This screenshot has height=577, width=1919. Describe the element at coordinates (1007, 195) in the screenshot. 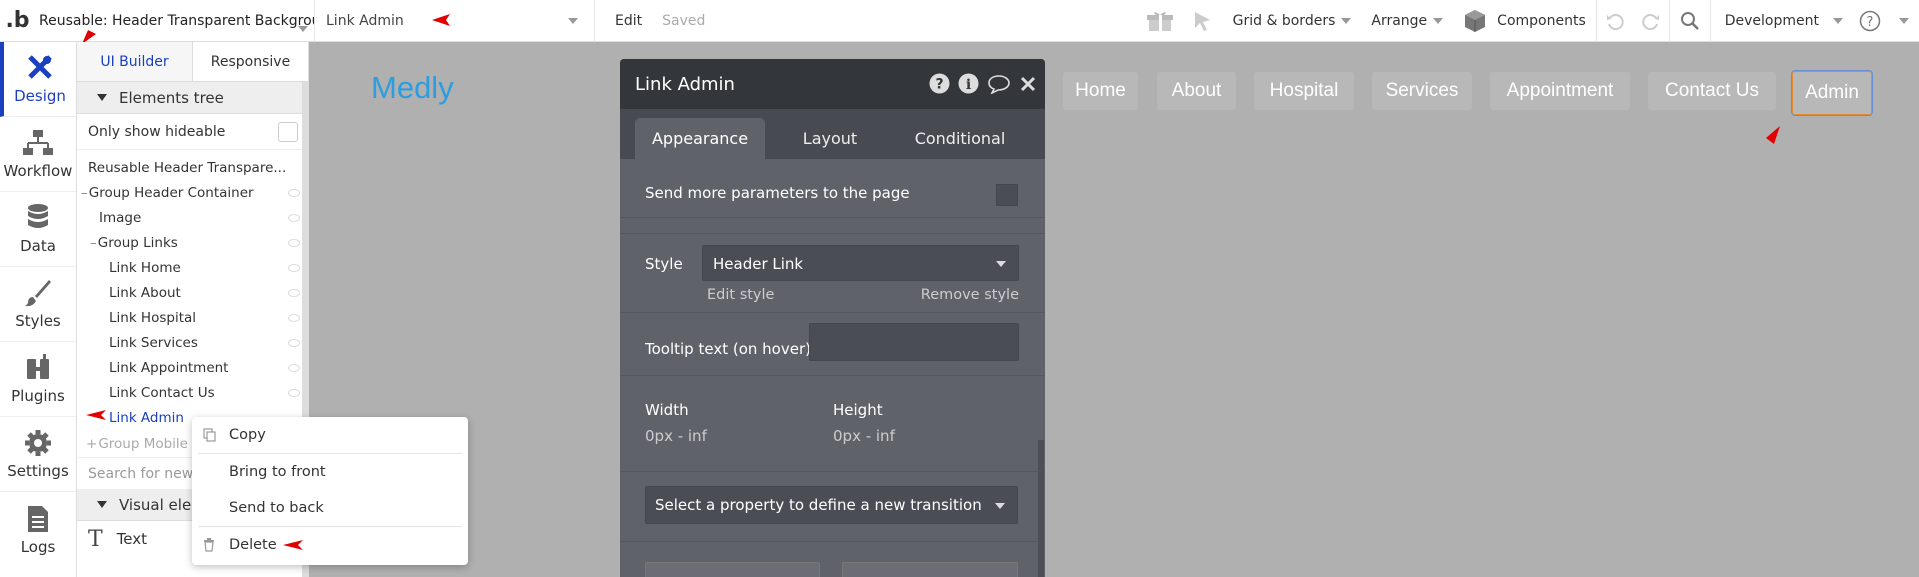

I see `send-params-checkbox` at that location.